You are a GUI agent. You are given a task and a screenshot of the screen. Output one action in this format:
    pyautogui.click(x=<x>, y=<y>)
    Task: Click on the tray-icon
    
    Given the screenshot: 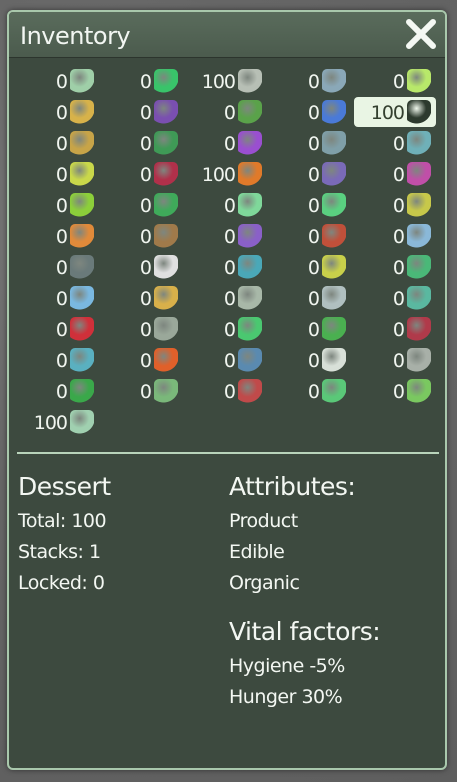 What is the action you would take?
    pyautogui.click(x=419, y=298)
    